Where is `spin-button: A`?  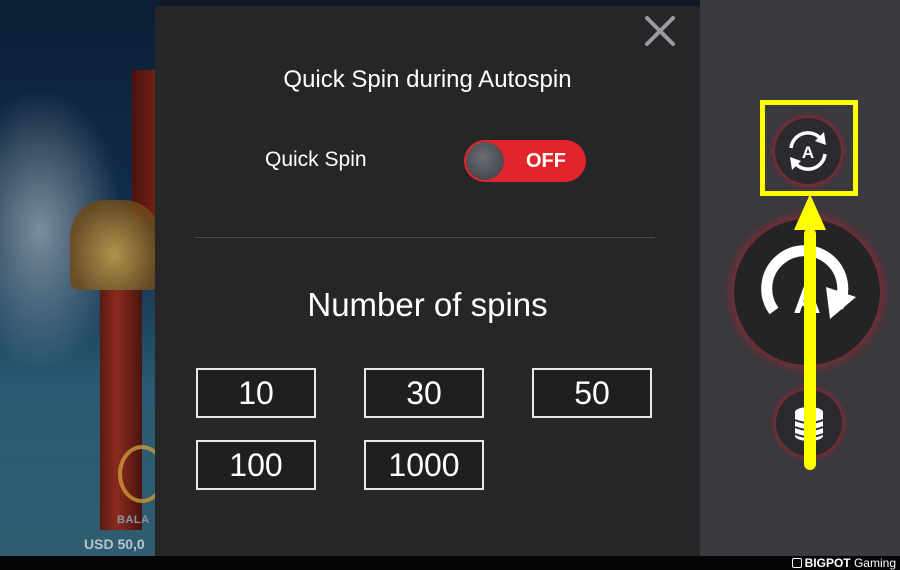 spin-button: A is located at coordinates (807, 292).